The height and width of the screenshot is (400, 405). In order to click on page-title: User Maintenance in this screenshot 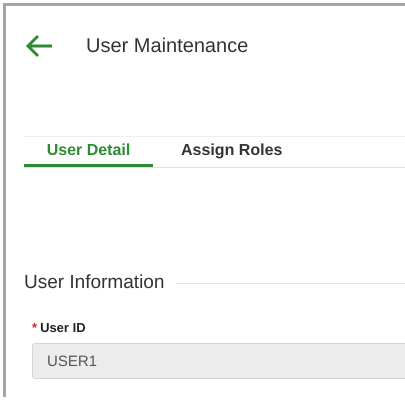, I will do `click(167, 46)`.